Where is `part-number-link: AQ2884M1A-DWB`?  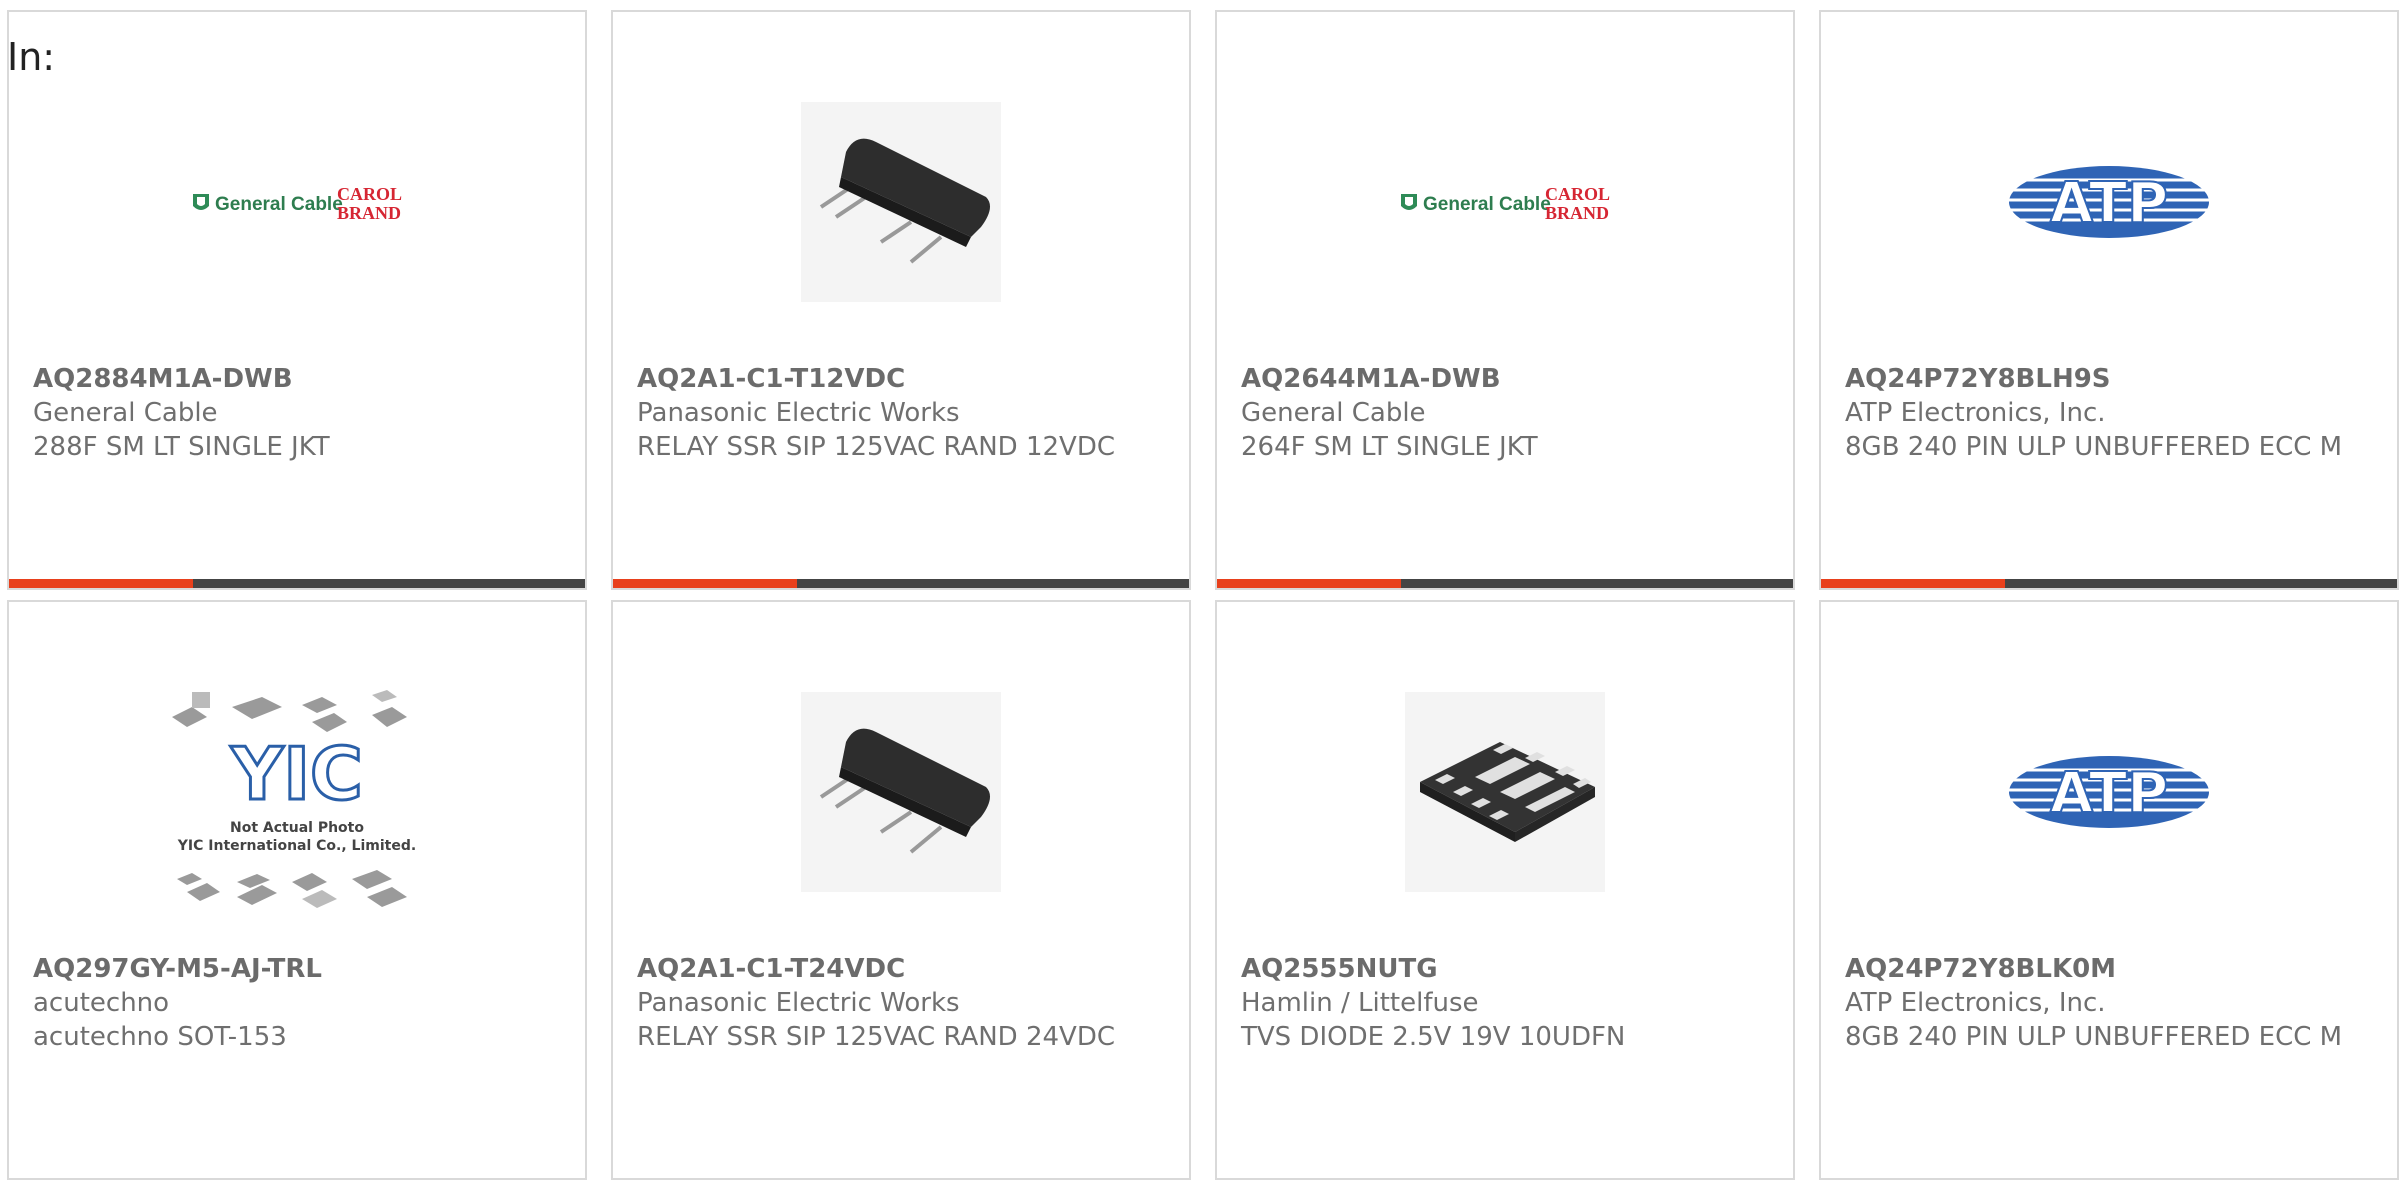
part-number-link: AQ2884M1A-DWB is located at coordinates (297, 379).